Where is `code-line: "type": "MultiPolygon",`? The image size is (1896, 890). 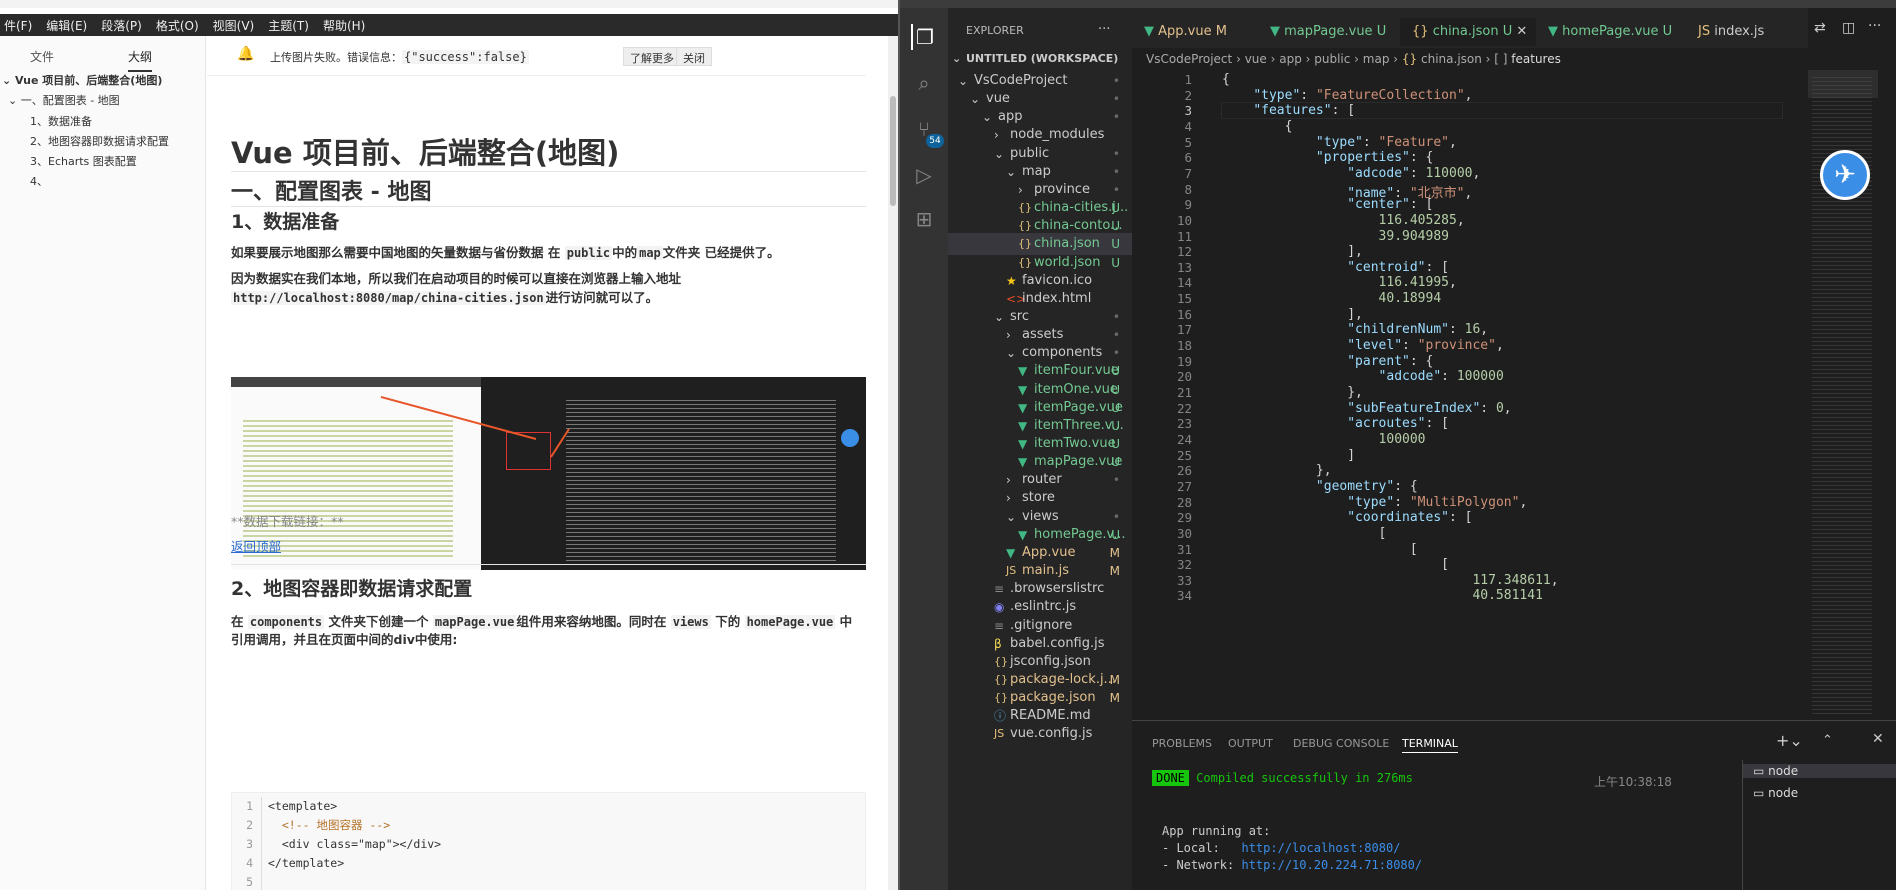 code-line: "type": "MultiPolygon", is located at coordinates (1374, 502).